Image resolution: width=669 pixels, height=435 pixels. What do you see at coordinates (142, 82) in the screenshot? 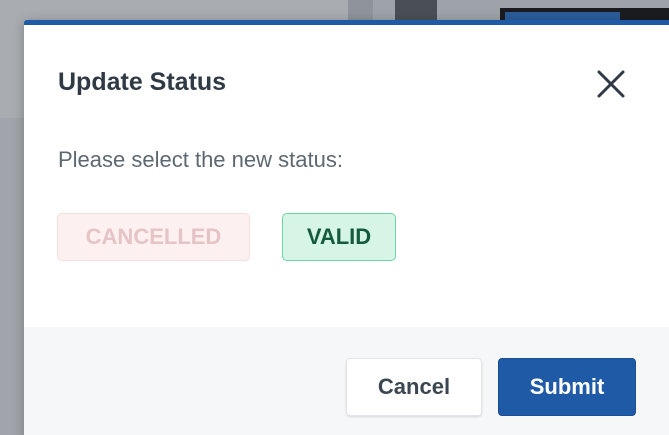
I see `dialog-title: Update Status` at bounding box center [142, 82].